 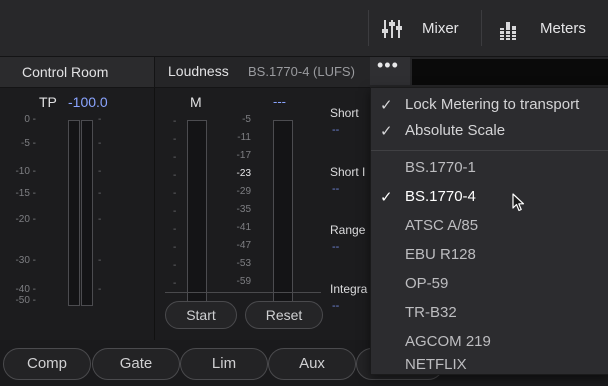 What do you see at coordinates (246, 119) in the screenshot?
I see `loudness-scale-label: -5` at bounding box center [246, 119].